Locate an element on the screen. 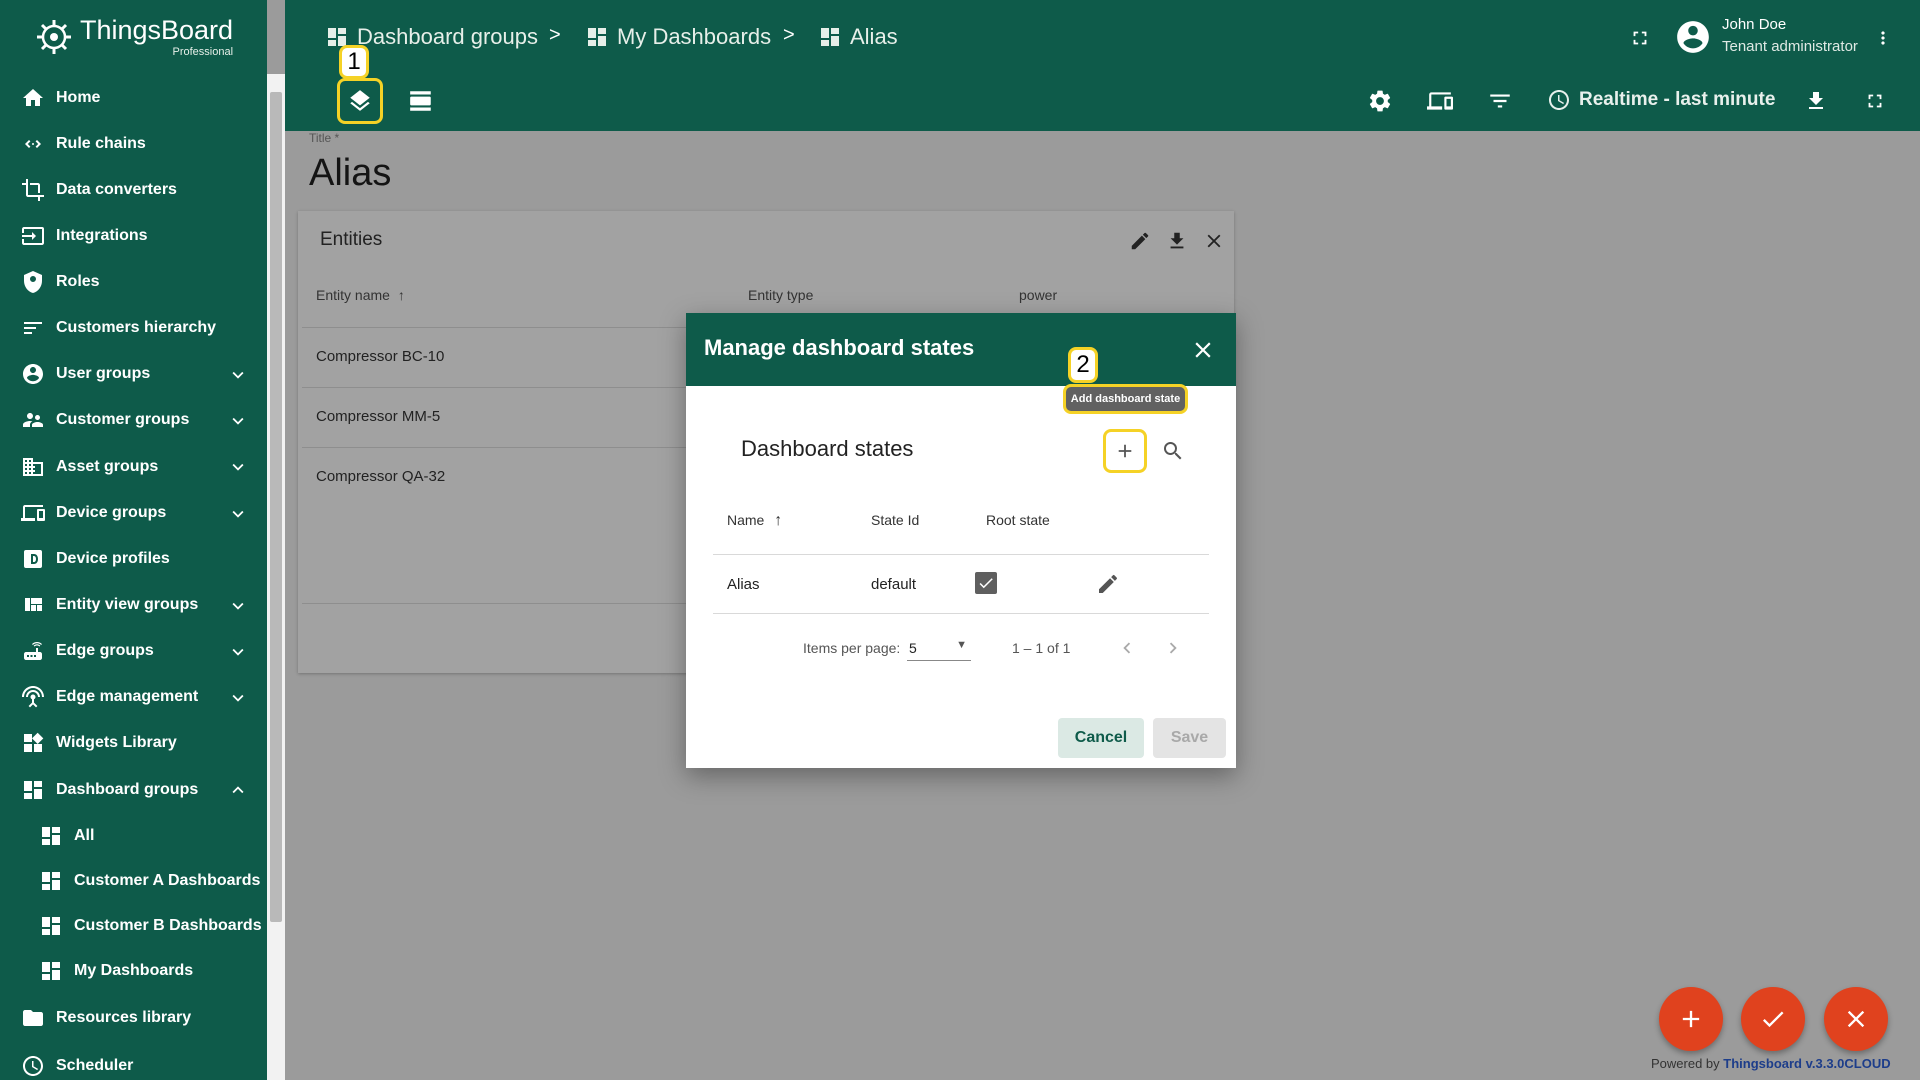  integrations-icon is located at coordinates (33, 236).